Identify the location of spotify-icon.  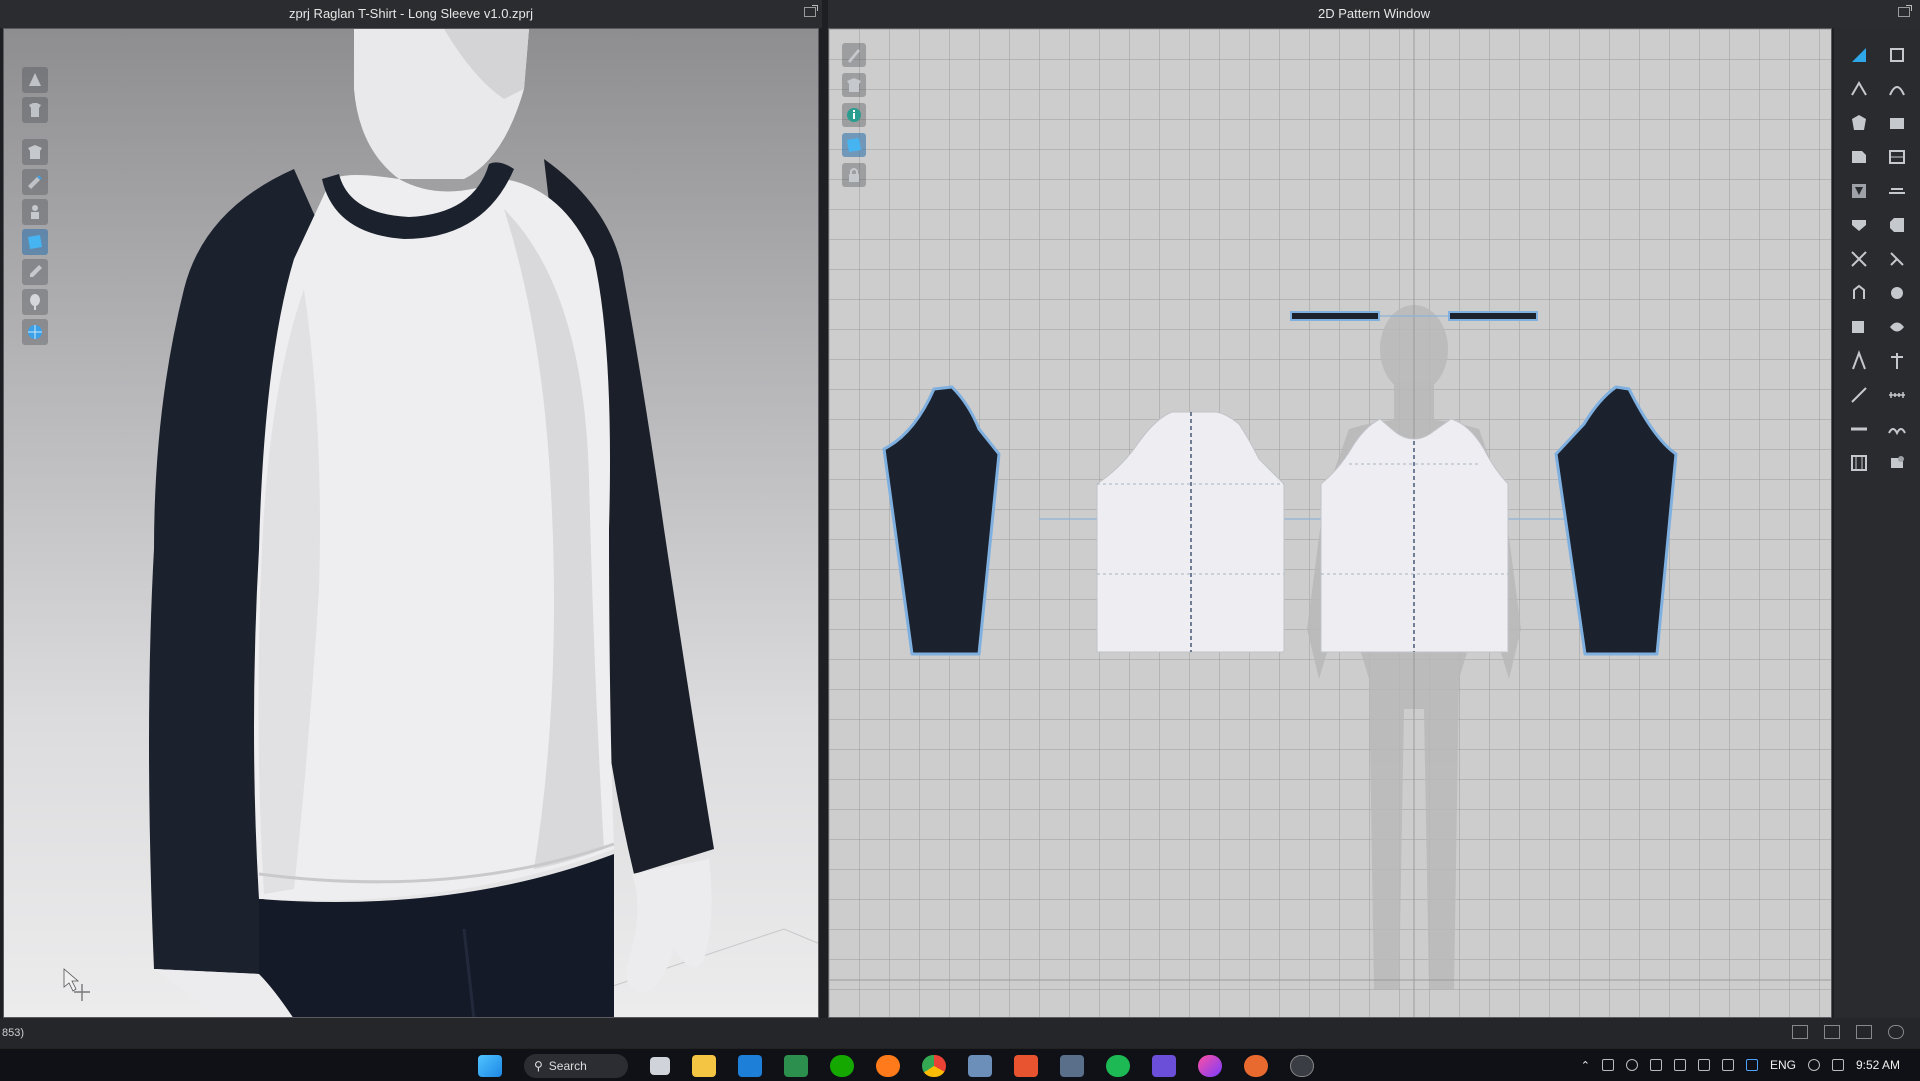
(1118, 1066).